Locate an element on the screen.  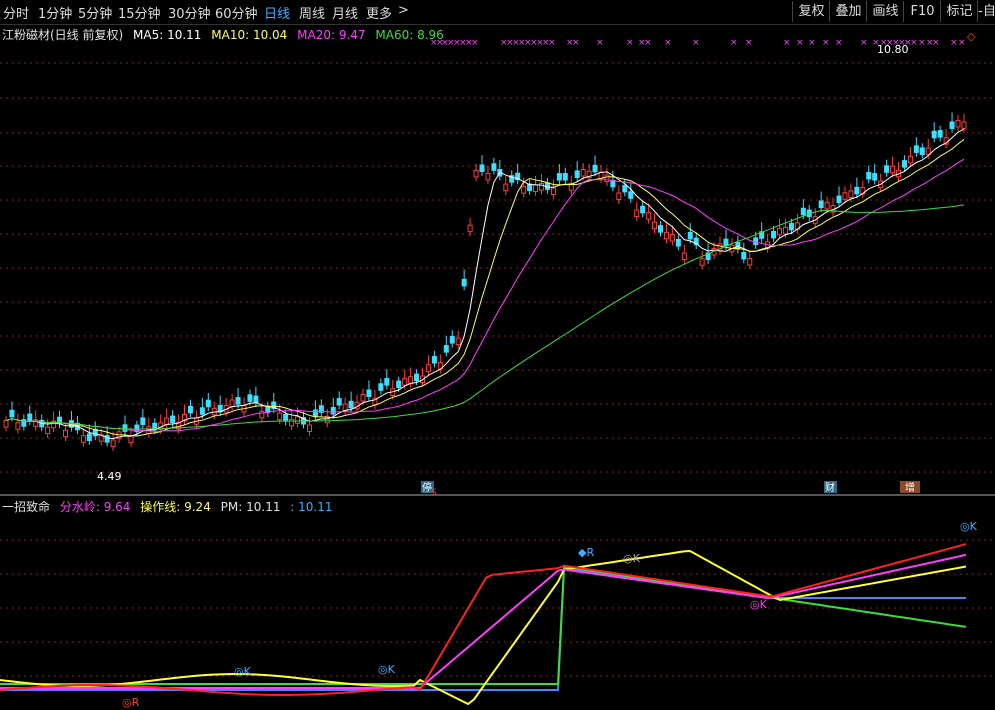
period-tab-6: 日线 is located at coordinates (277, 12).